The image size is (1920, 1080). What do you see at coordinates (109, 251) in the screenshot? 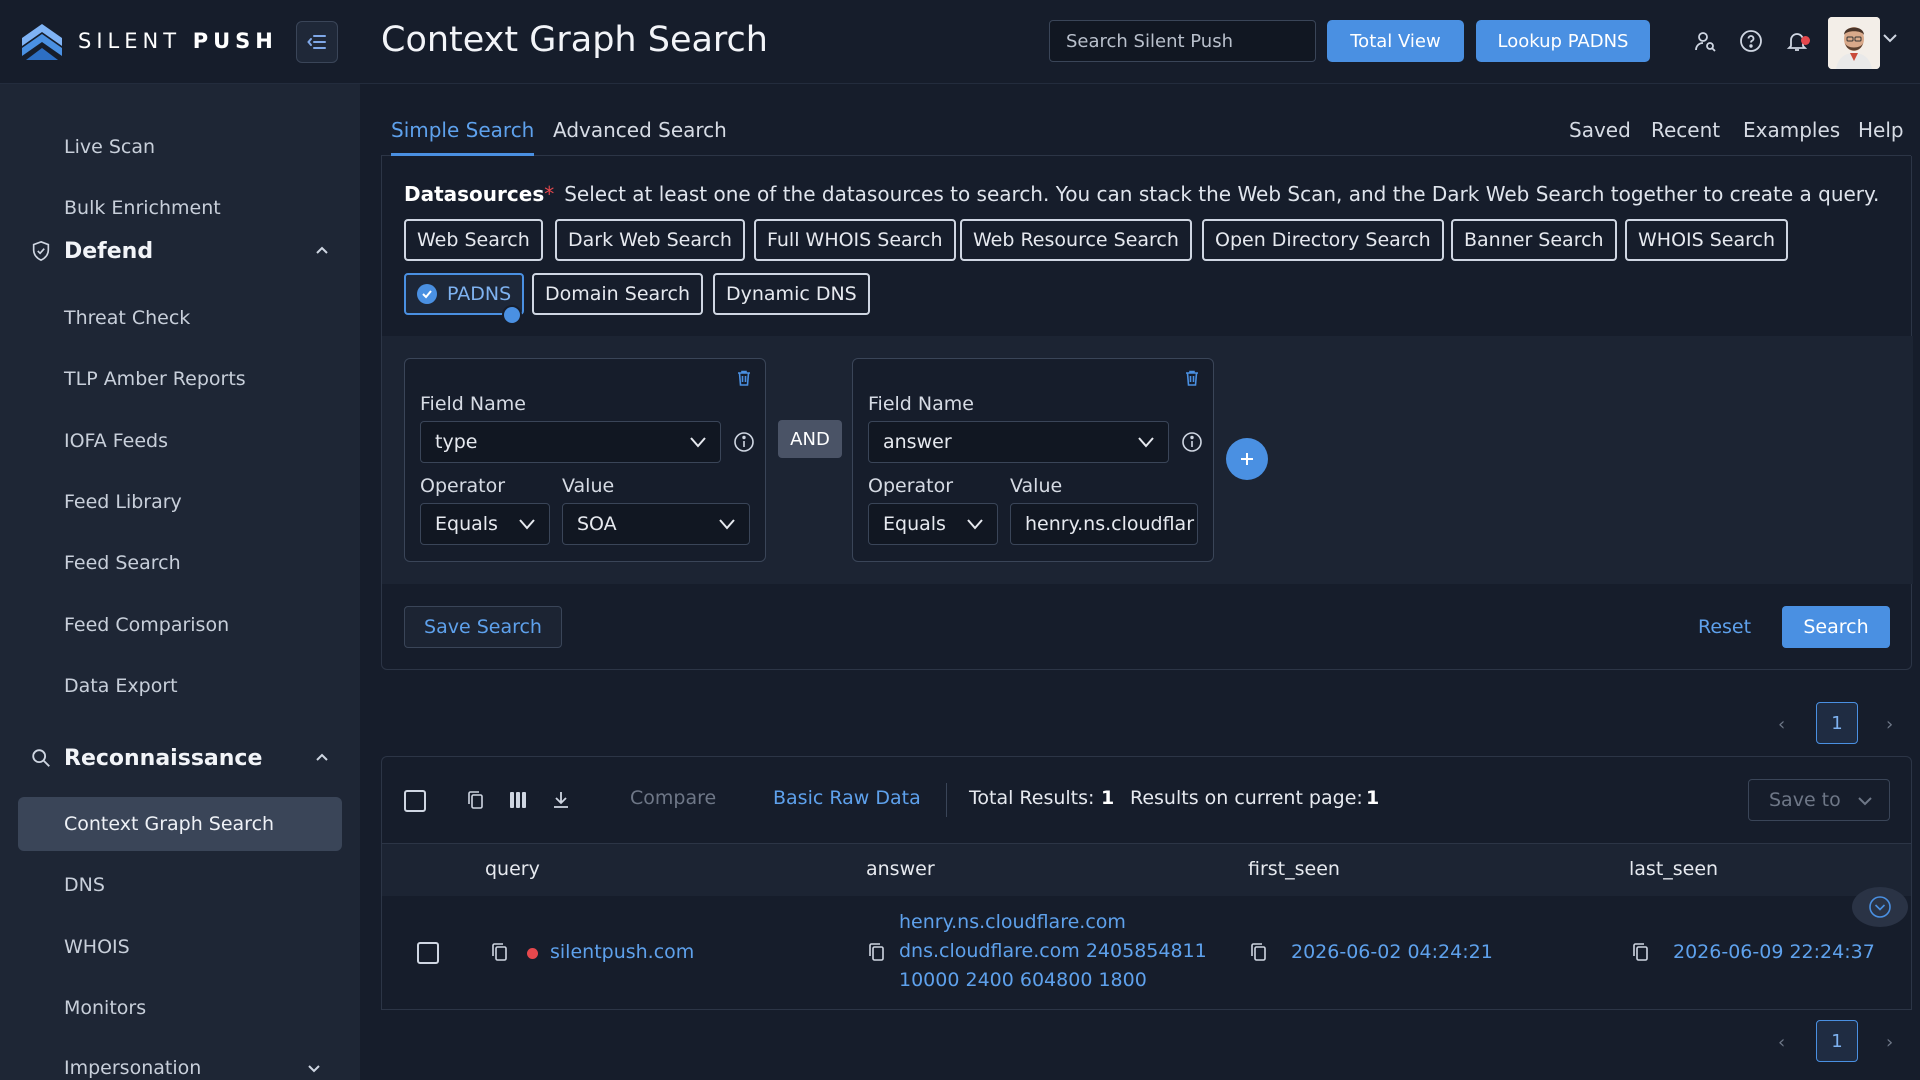
I see `sidebar-section-title: Defend` at bounding box center [109, 251].